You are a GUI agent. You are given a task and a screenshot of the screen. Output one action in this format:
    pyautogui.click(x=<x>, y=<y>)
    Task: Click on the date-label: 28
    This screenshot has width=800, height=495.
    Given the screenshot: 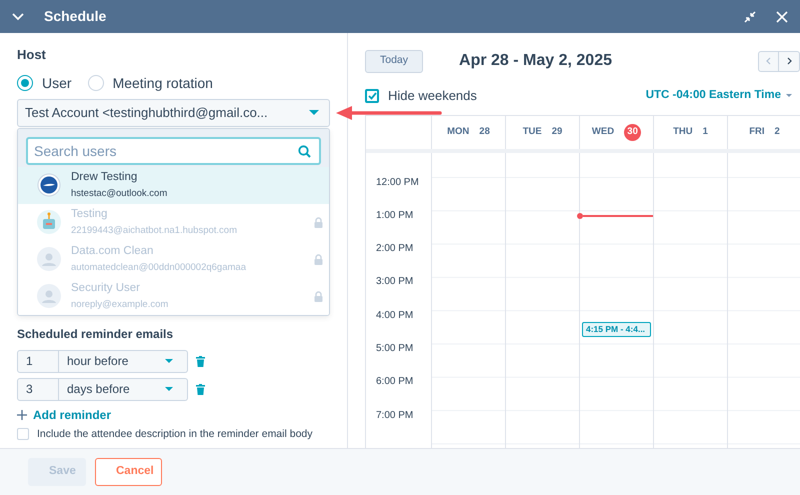 What is the action you would take?
    pyautogui.click(x=484, y=131)
    